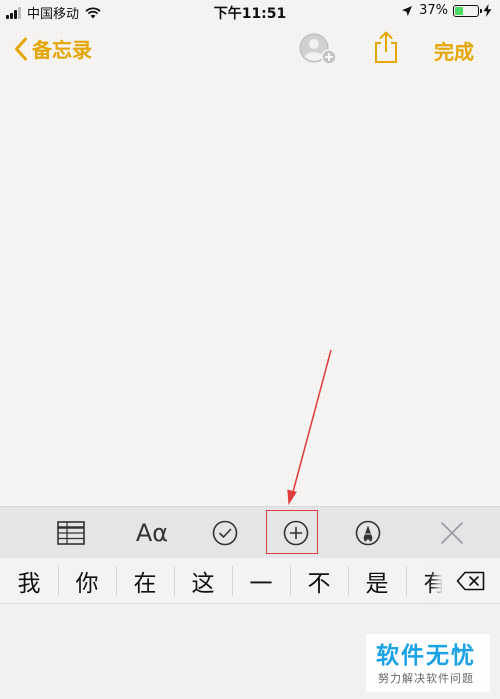  I want to click on charging-bolt-icon, so click(487, 10).